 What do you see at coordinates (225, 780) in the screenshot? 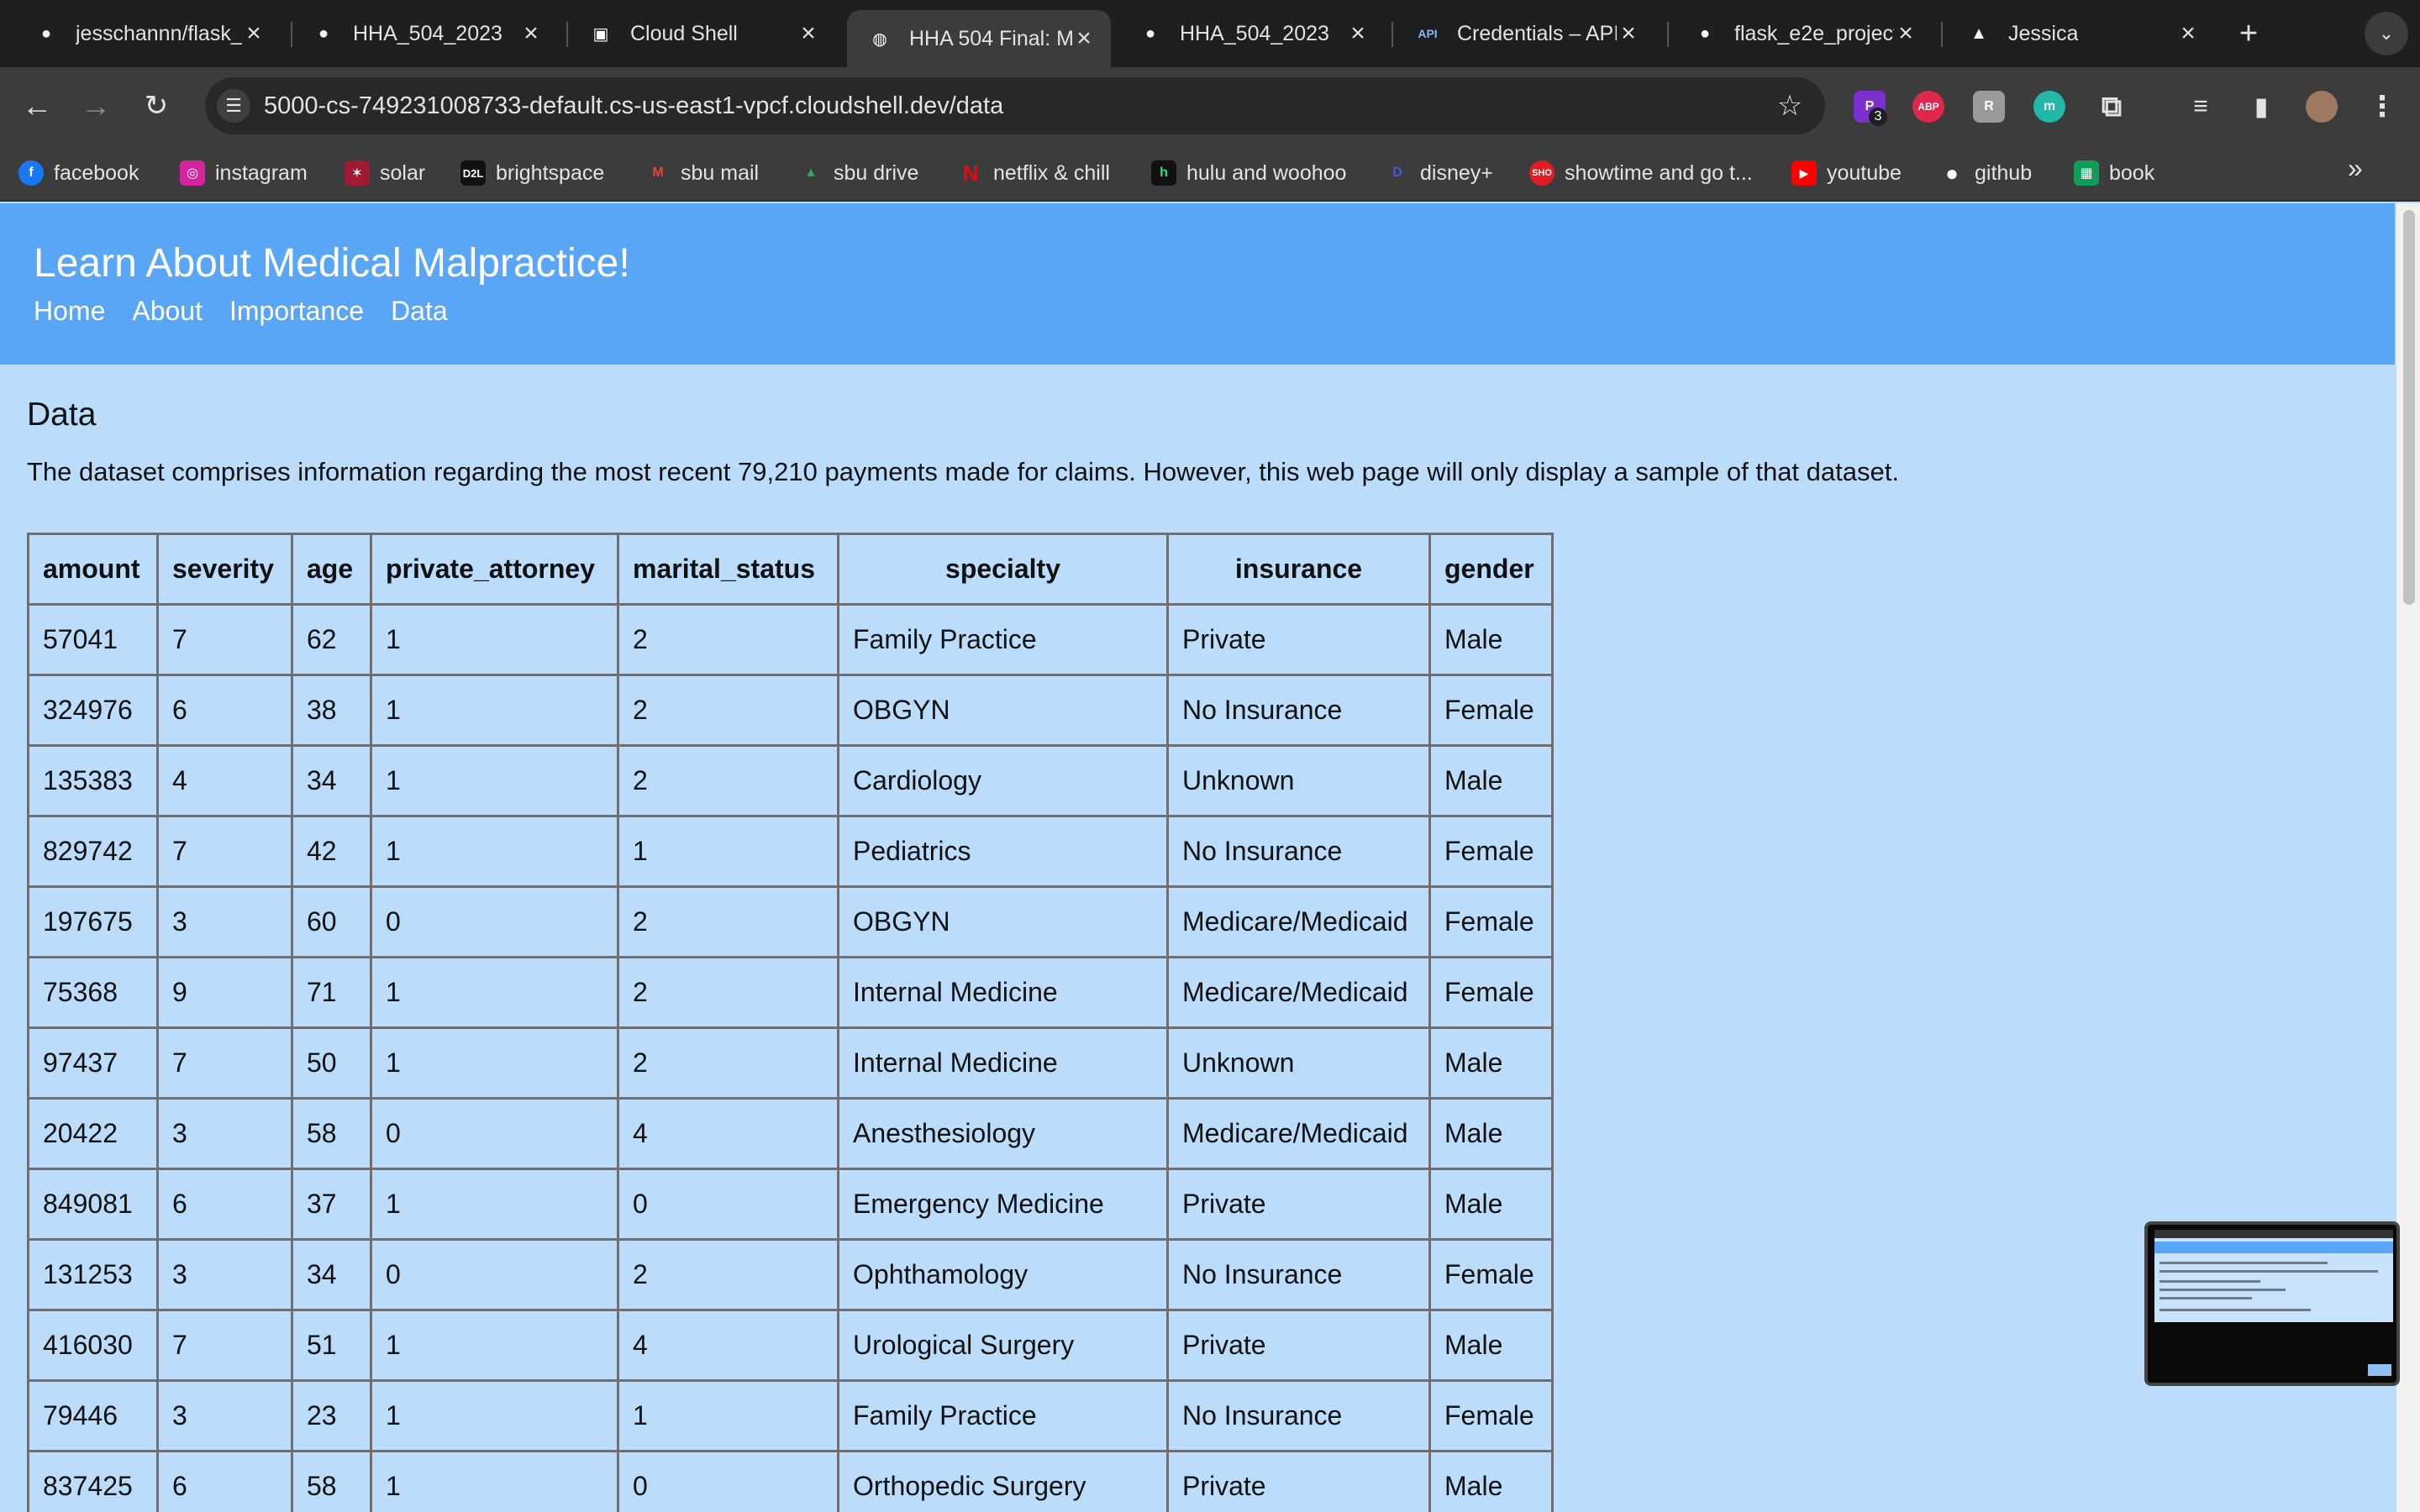
I see `table-cell-severity: 4` at bounding box center [225, 780].